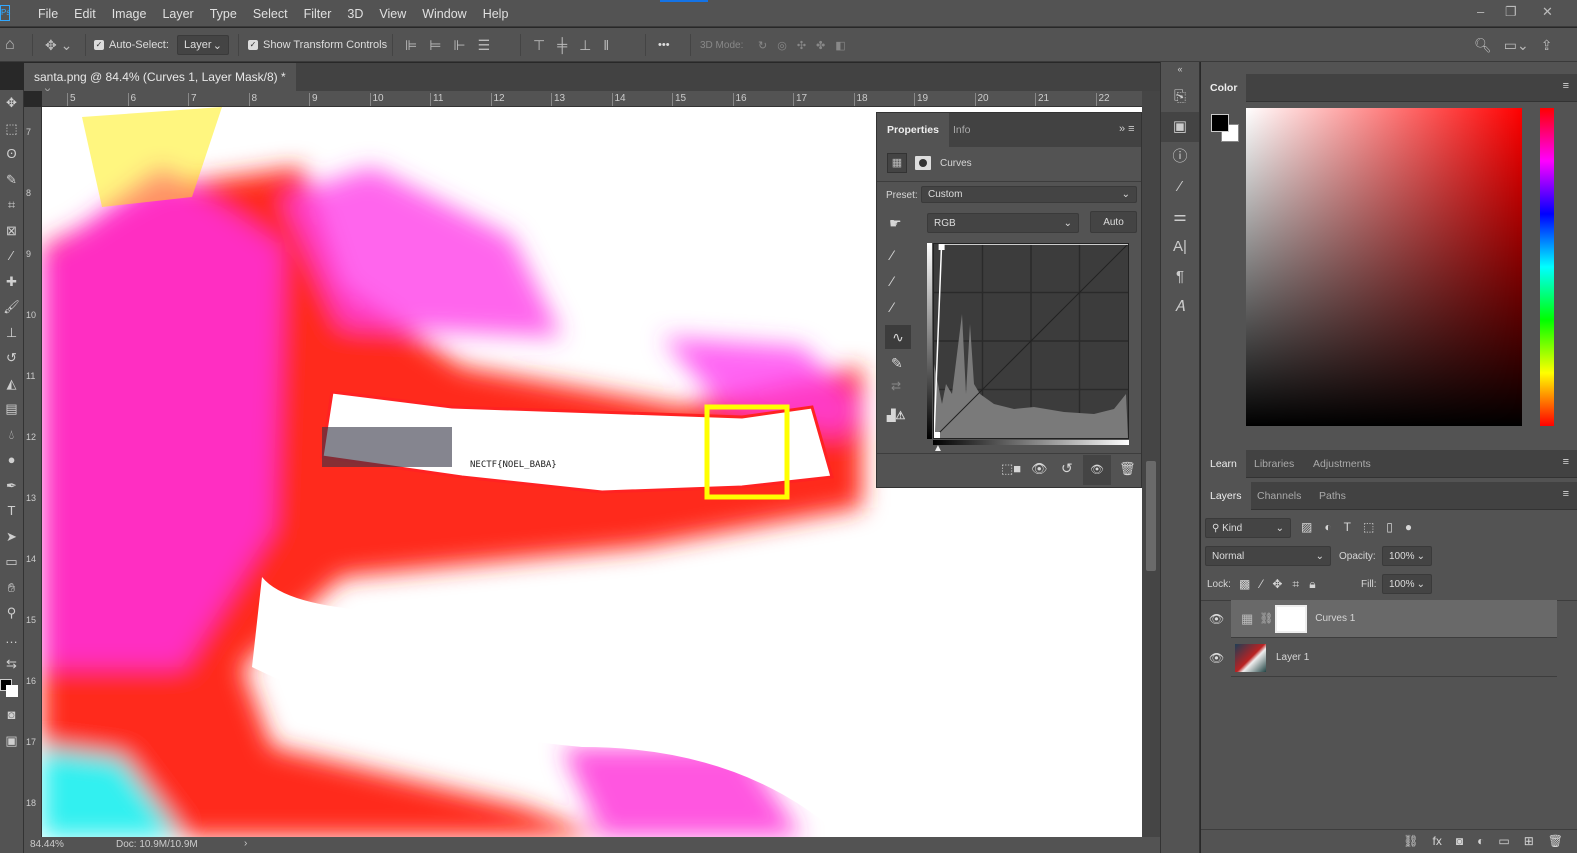  What do you see at coordinates (1347, 527) in the screenshot?
I see `filter-type-icon: T` at bounding box center [1347, 527].